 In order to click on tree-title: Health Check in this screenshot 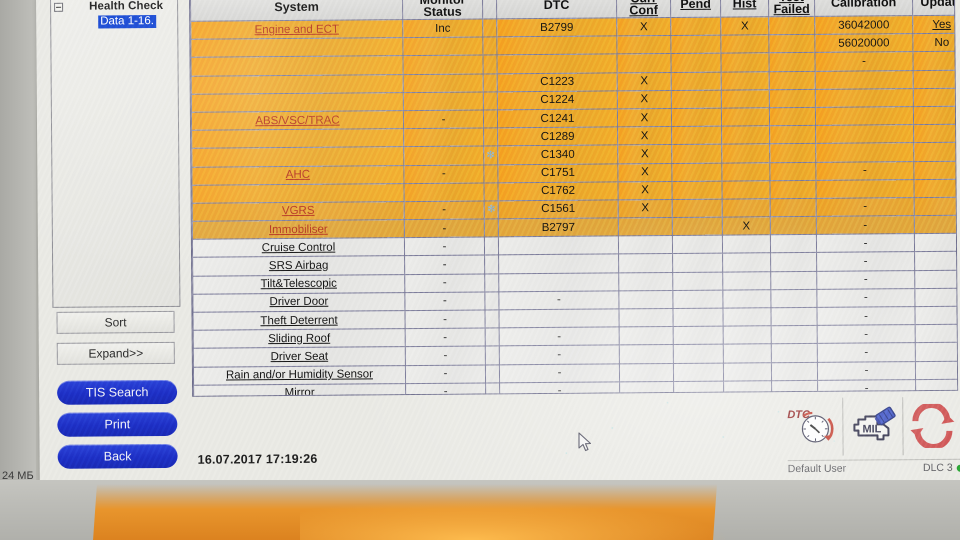, I will do `click(126, 6)`.